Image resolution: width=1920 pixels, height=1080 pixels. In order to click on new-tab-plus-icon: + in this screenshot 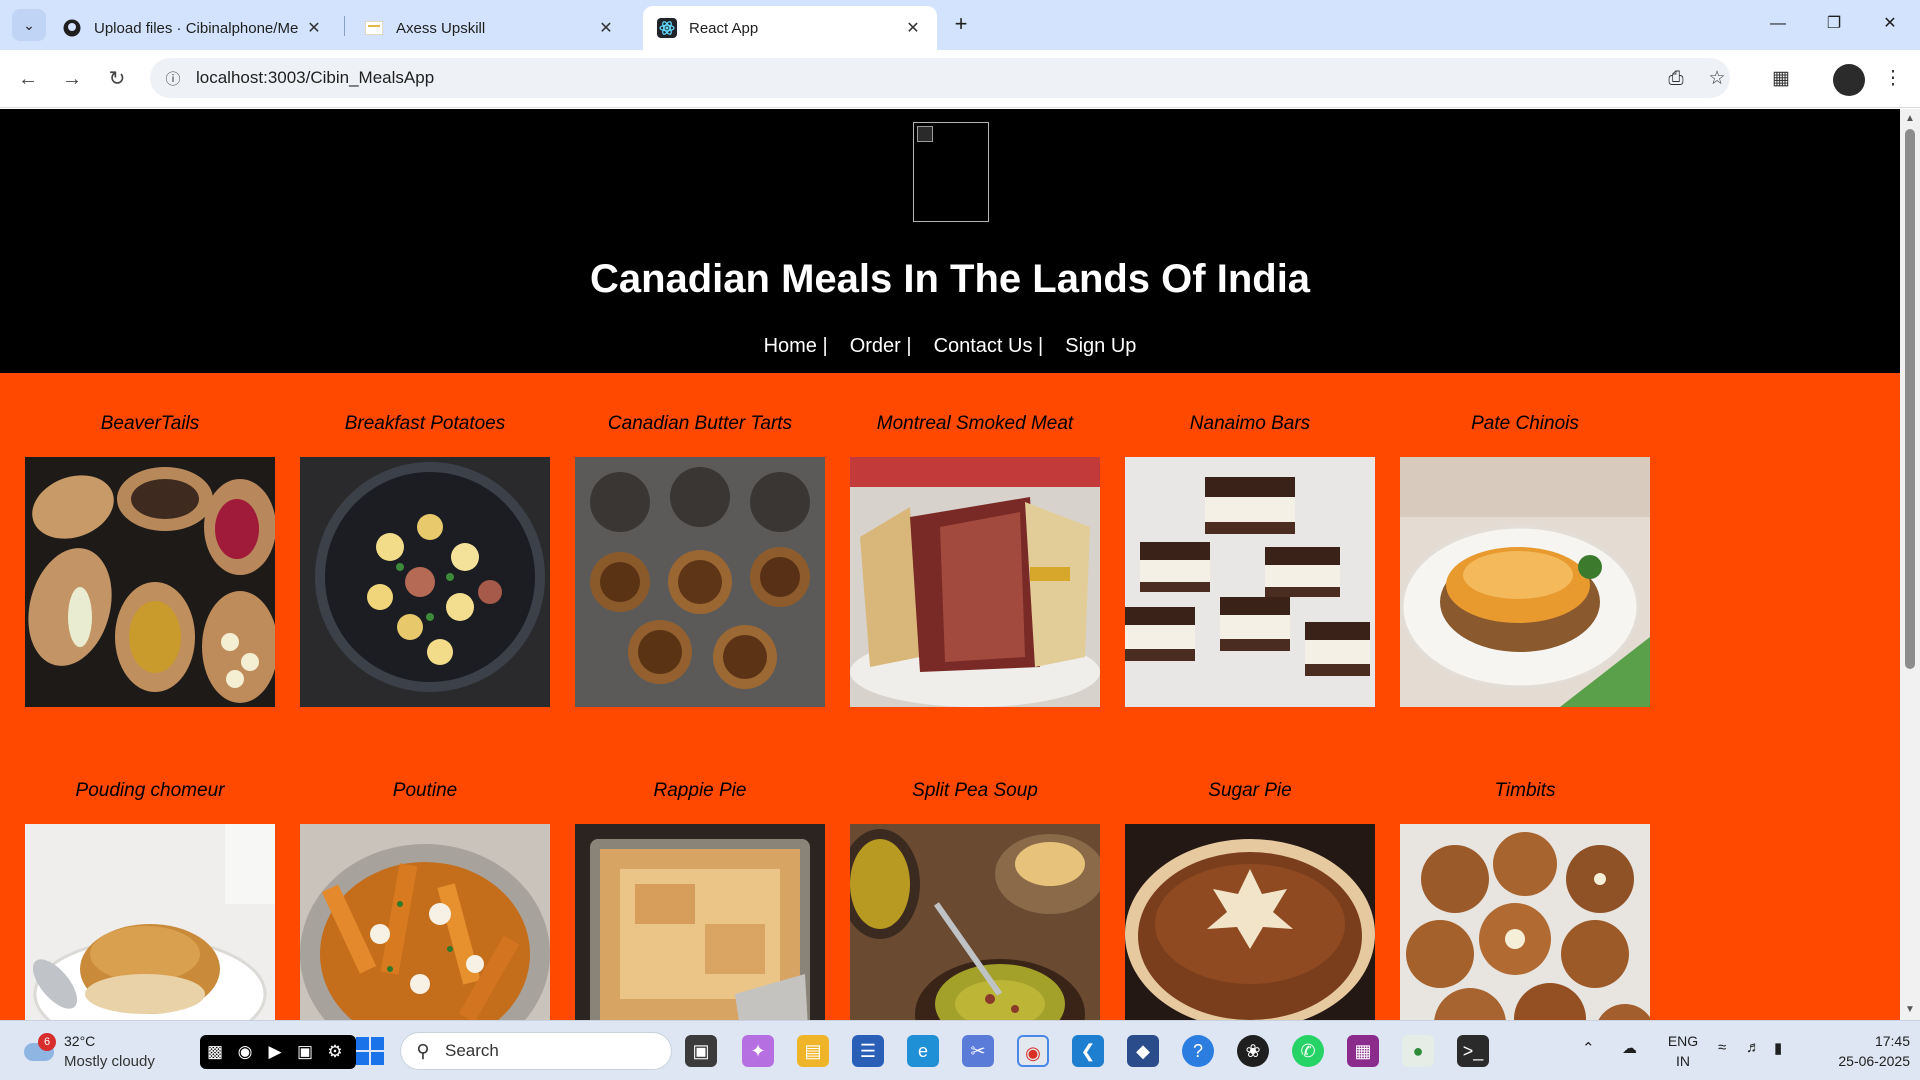, I will do `click(961, 24)`.